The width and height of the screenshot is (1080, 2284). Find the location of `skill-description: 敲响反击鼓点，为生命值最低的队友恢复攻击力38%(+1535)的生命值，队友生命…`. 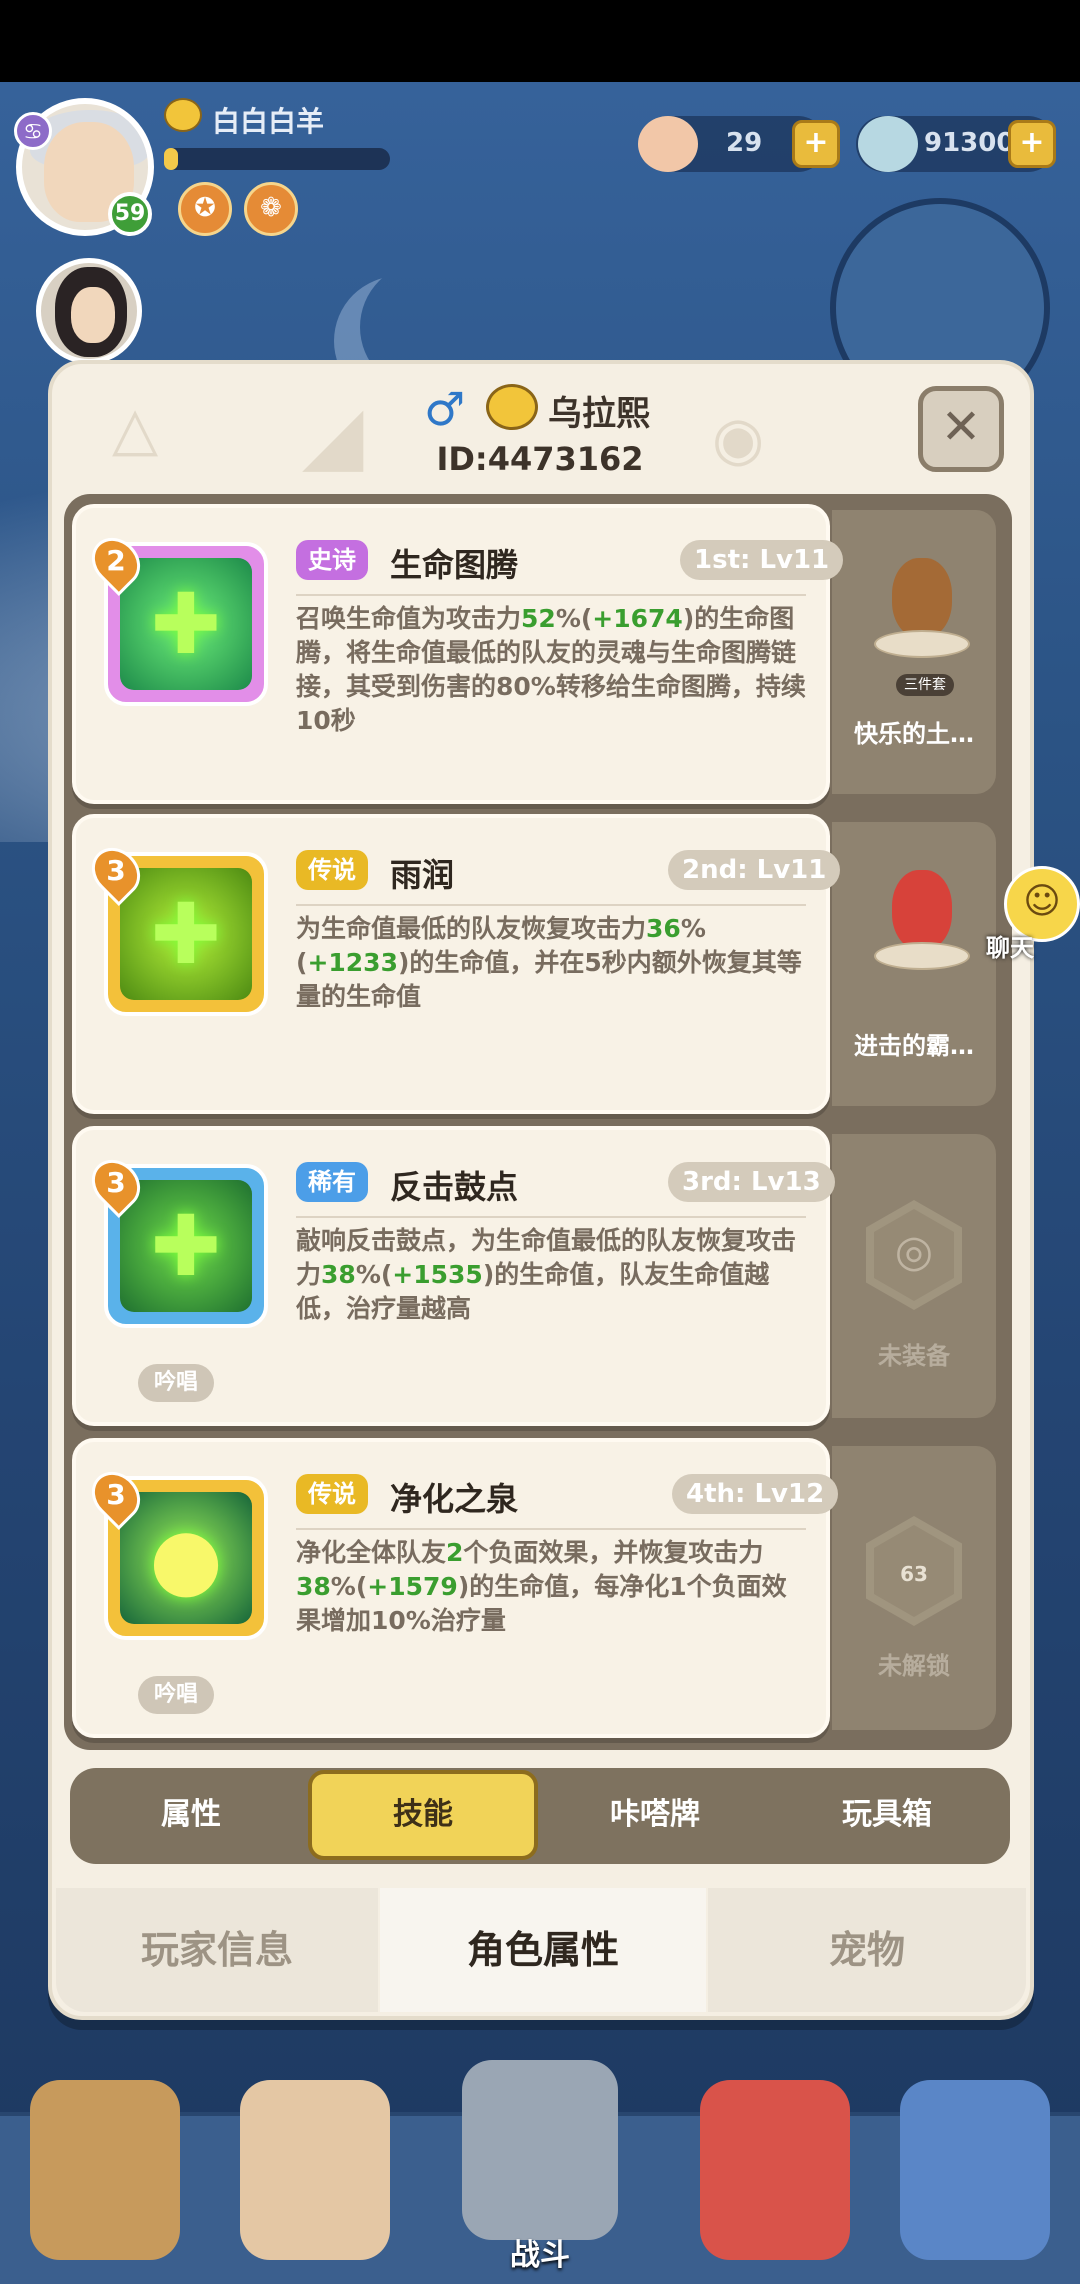

skill-description: 敲响反击鼓点，为生命值最低的队友恢复攻击力38%(+1535)的生命值，队友生命… is located at coordinates (546, 1274).